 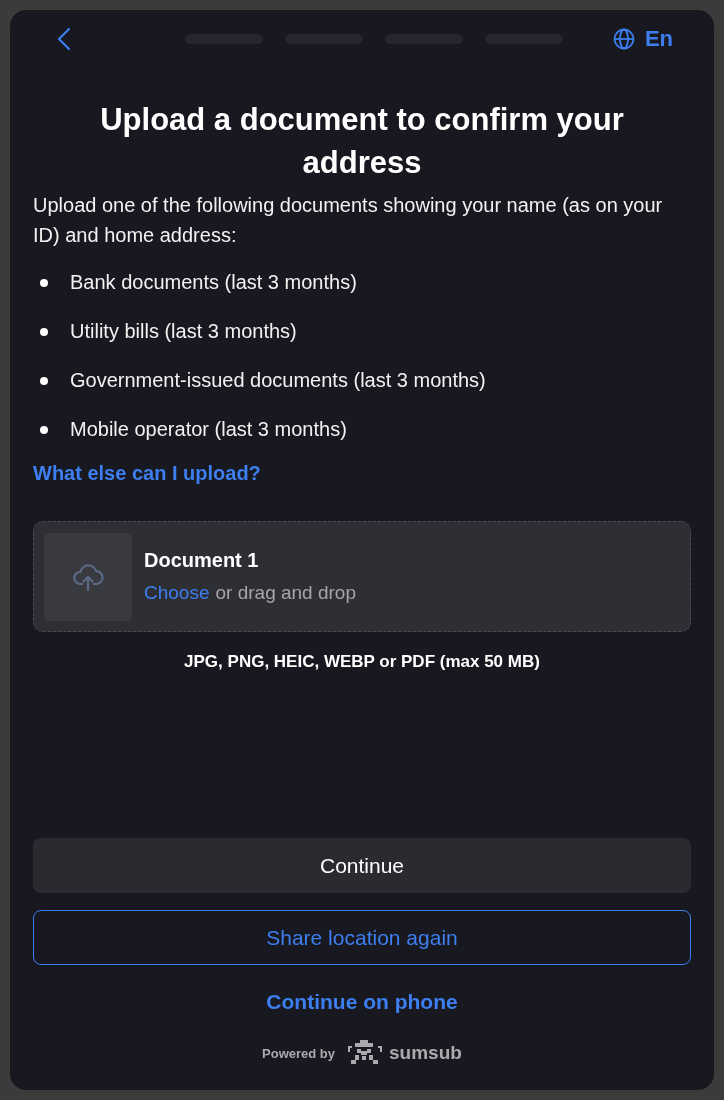 What do you see at coordinates (147, 473) in the screenshot?
I see `help-link: What else can I upload?` at bounding box center [147, 473].